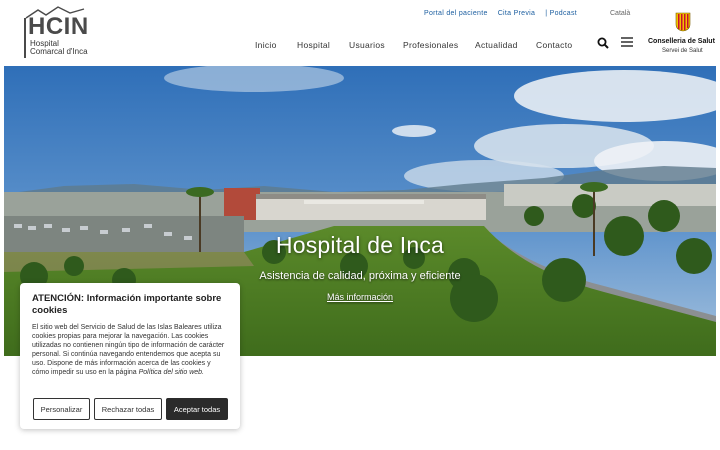  I want to click on reject-all-cookies-button: Rechazar todas, so click(128, 409).